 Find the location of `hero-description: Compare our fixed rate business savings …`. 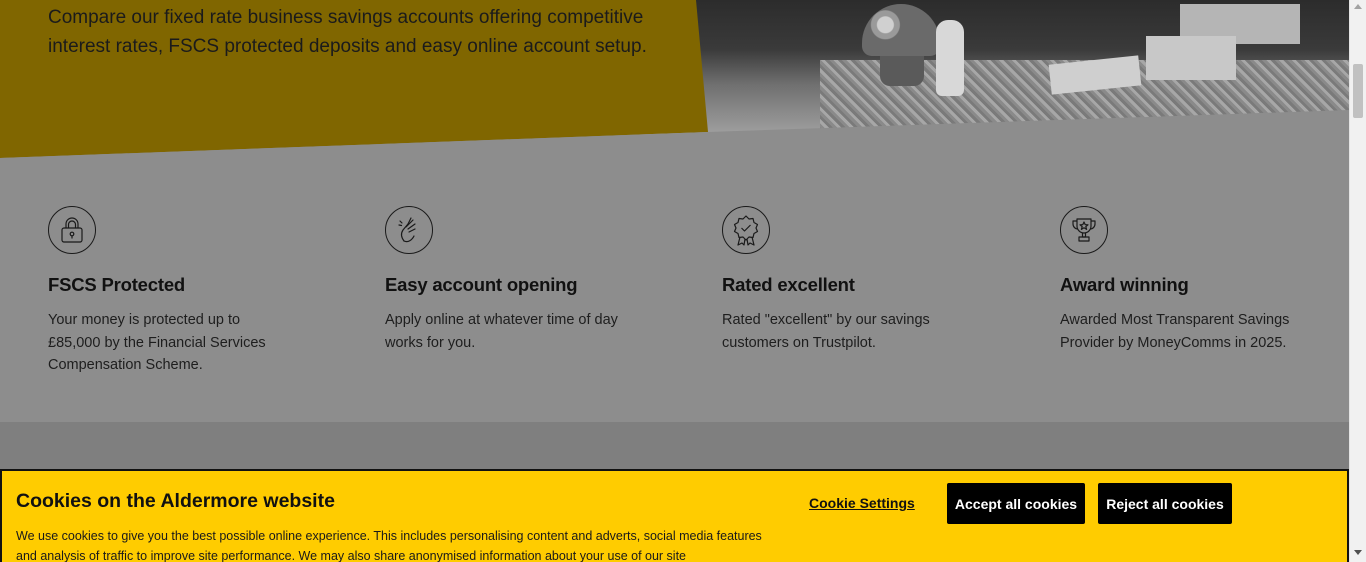

hero-description: Compare our fixed rate business savings … is located at coordinates (347, 32).